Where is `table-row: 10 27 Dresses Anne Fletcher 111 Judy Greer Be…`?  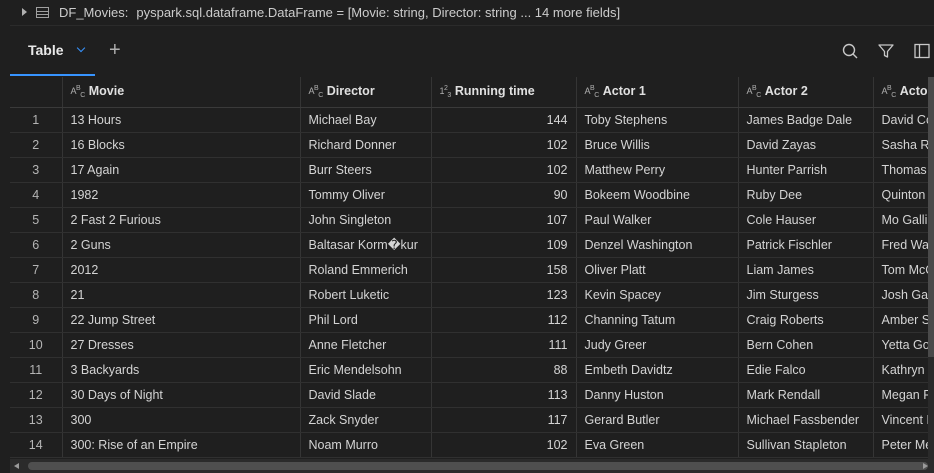 table-row: 10 27 Dresses Anne Fletcher 111 Judy Greer Be… is located at coordinates (472, 345).